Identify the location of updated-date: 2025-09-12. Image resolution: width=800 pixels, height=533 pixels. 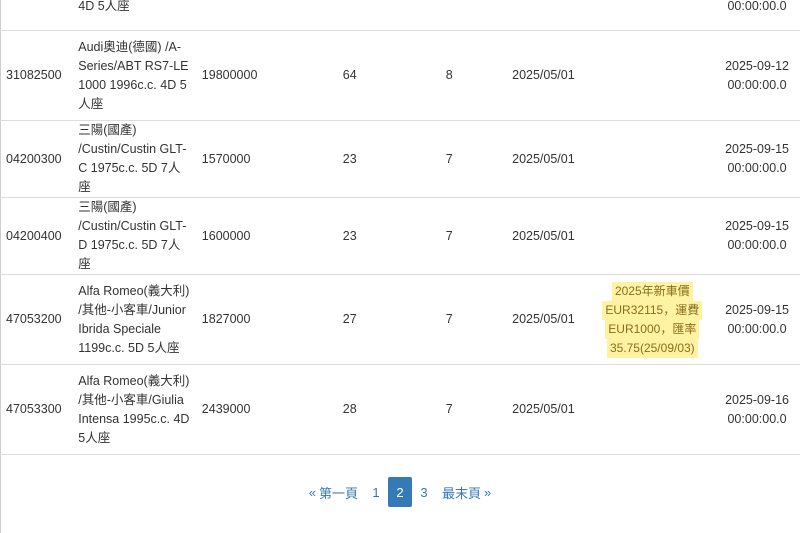
(757, 65).